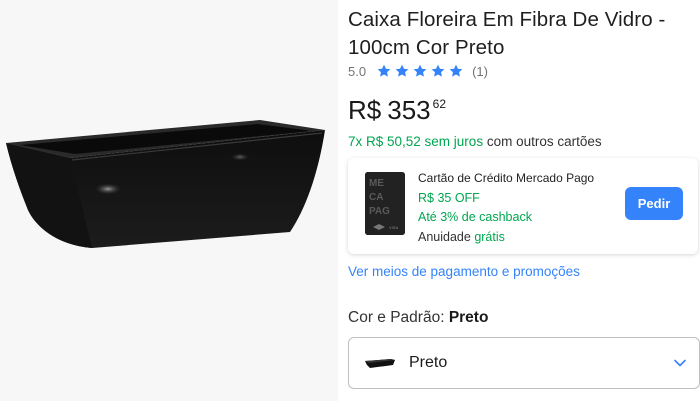 Image resolution: width=700 pixels, height=401 pixels. What do you see at coordinates (379, 211) in the screenshot?
I see `card-art-line-3: PAG` at bounding box center [379, 211].